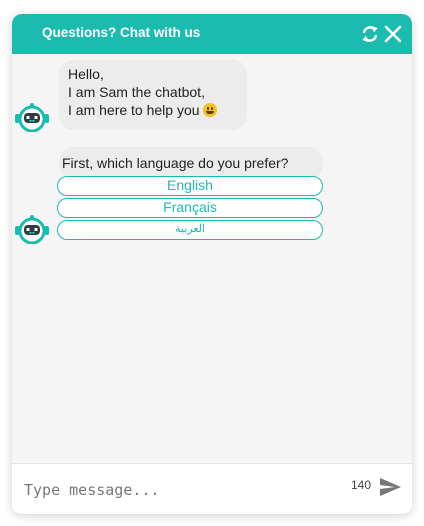 The image size is (424, 526). Describe the element at coordinates (136, 92) in the screenshot. I see `greeting-line: I am Sam the chatbot,` at that location.